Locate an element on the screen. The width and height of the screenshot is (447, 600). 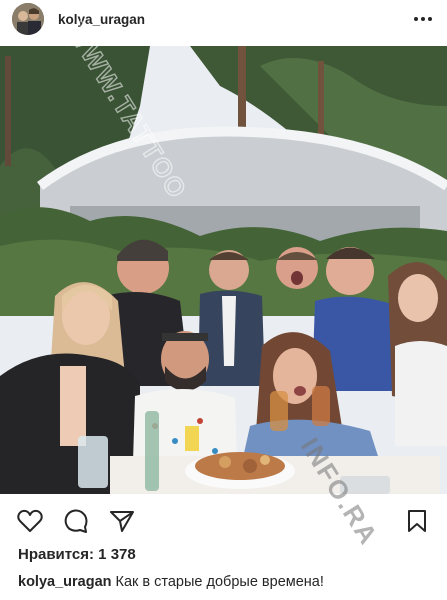
caption-username: kolya_uragan is located at coordinates (65, 582).